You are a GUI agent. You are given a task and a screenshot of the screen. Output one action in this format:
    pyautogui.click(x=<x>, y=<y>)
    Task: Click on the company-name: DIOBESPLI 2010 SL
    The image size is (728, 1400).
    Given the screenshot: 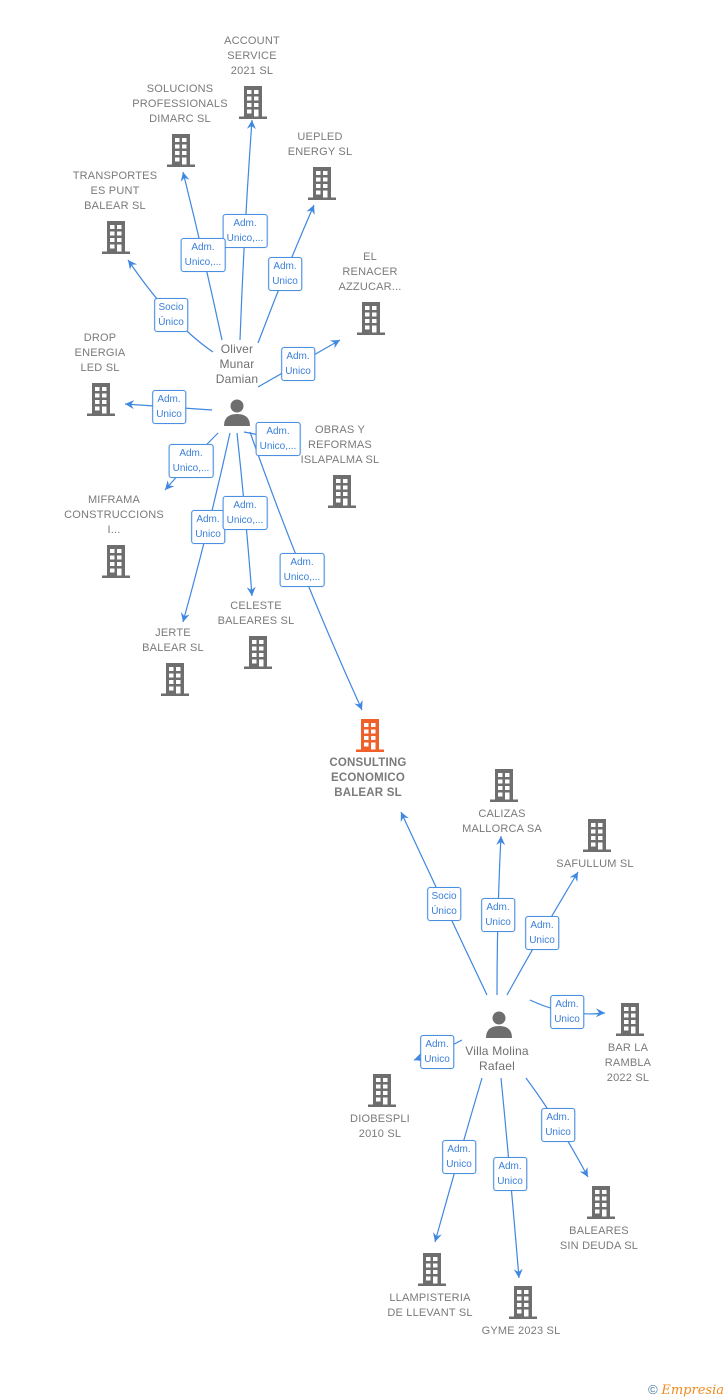 What is the action you would take?
    pyautogui.click(x=380, y=1127)
    